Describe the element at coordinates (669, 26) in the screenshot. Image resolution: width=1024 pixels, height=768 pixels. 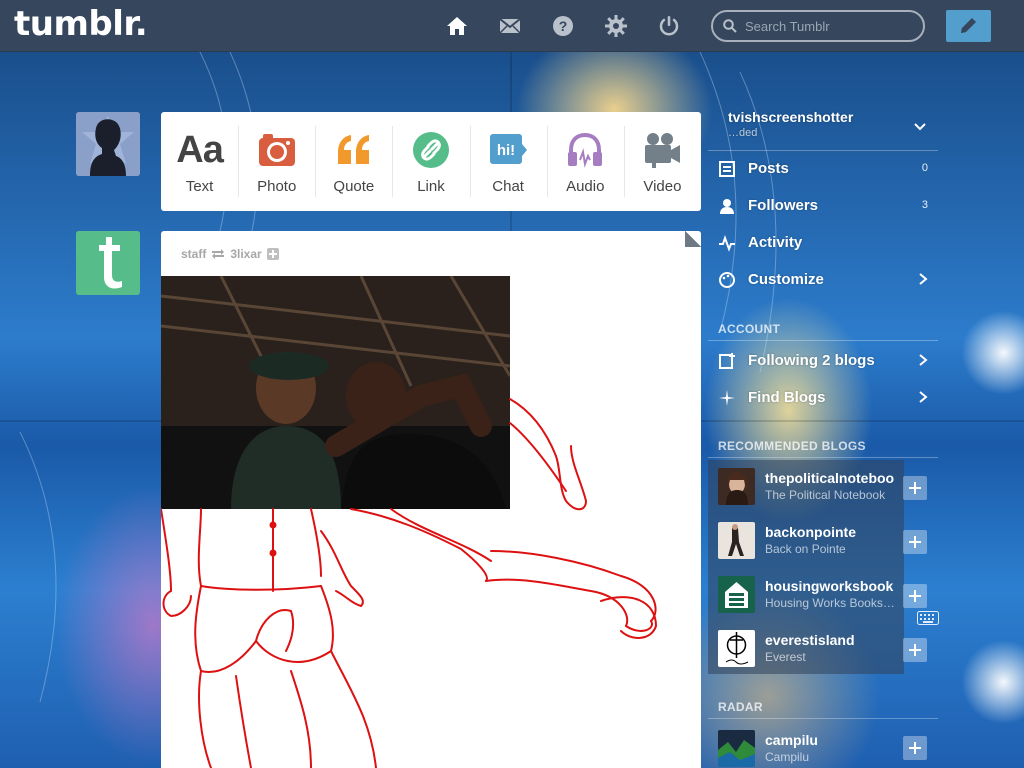
I see `logout-icon` at that location.